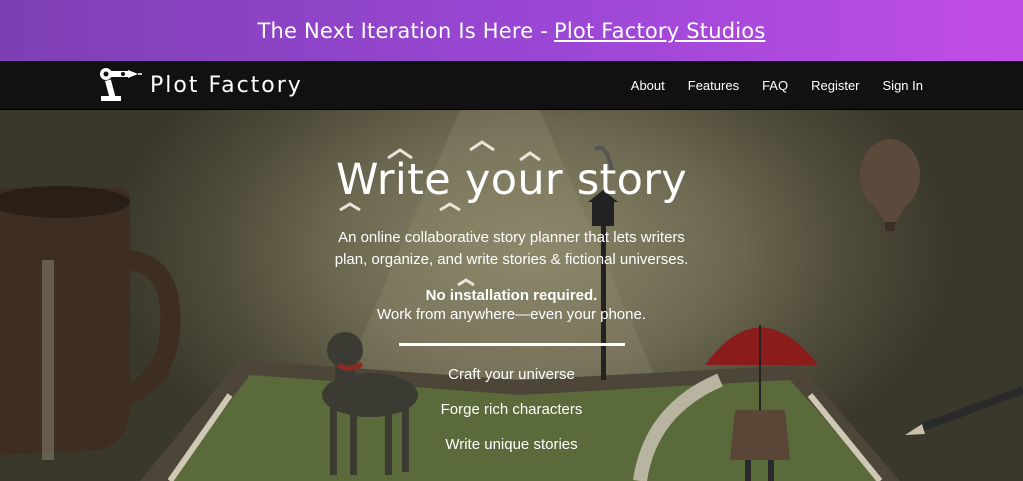 Image resolution: width=1023 pixels, height=481 pixels. Describe the element at coordinates (511, 180) in the screenshot. I see `hero-title: Write your story` at that location.